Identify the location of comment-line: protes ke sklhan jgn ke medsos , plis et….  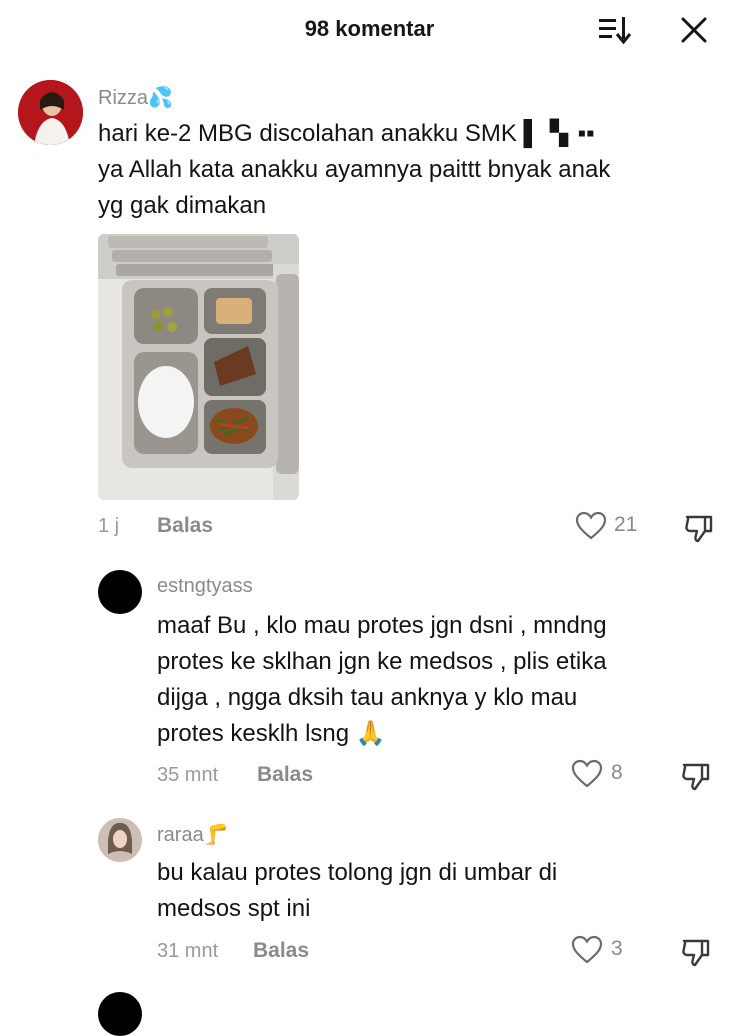
(382, 661).